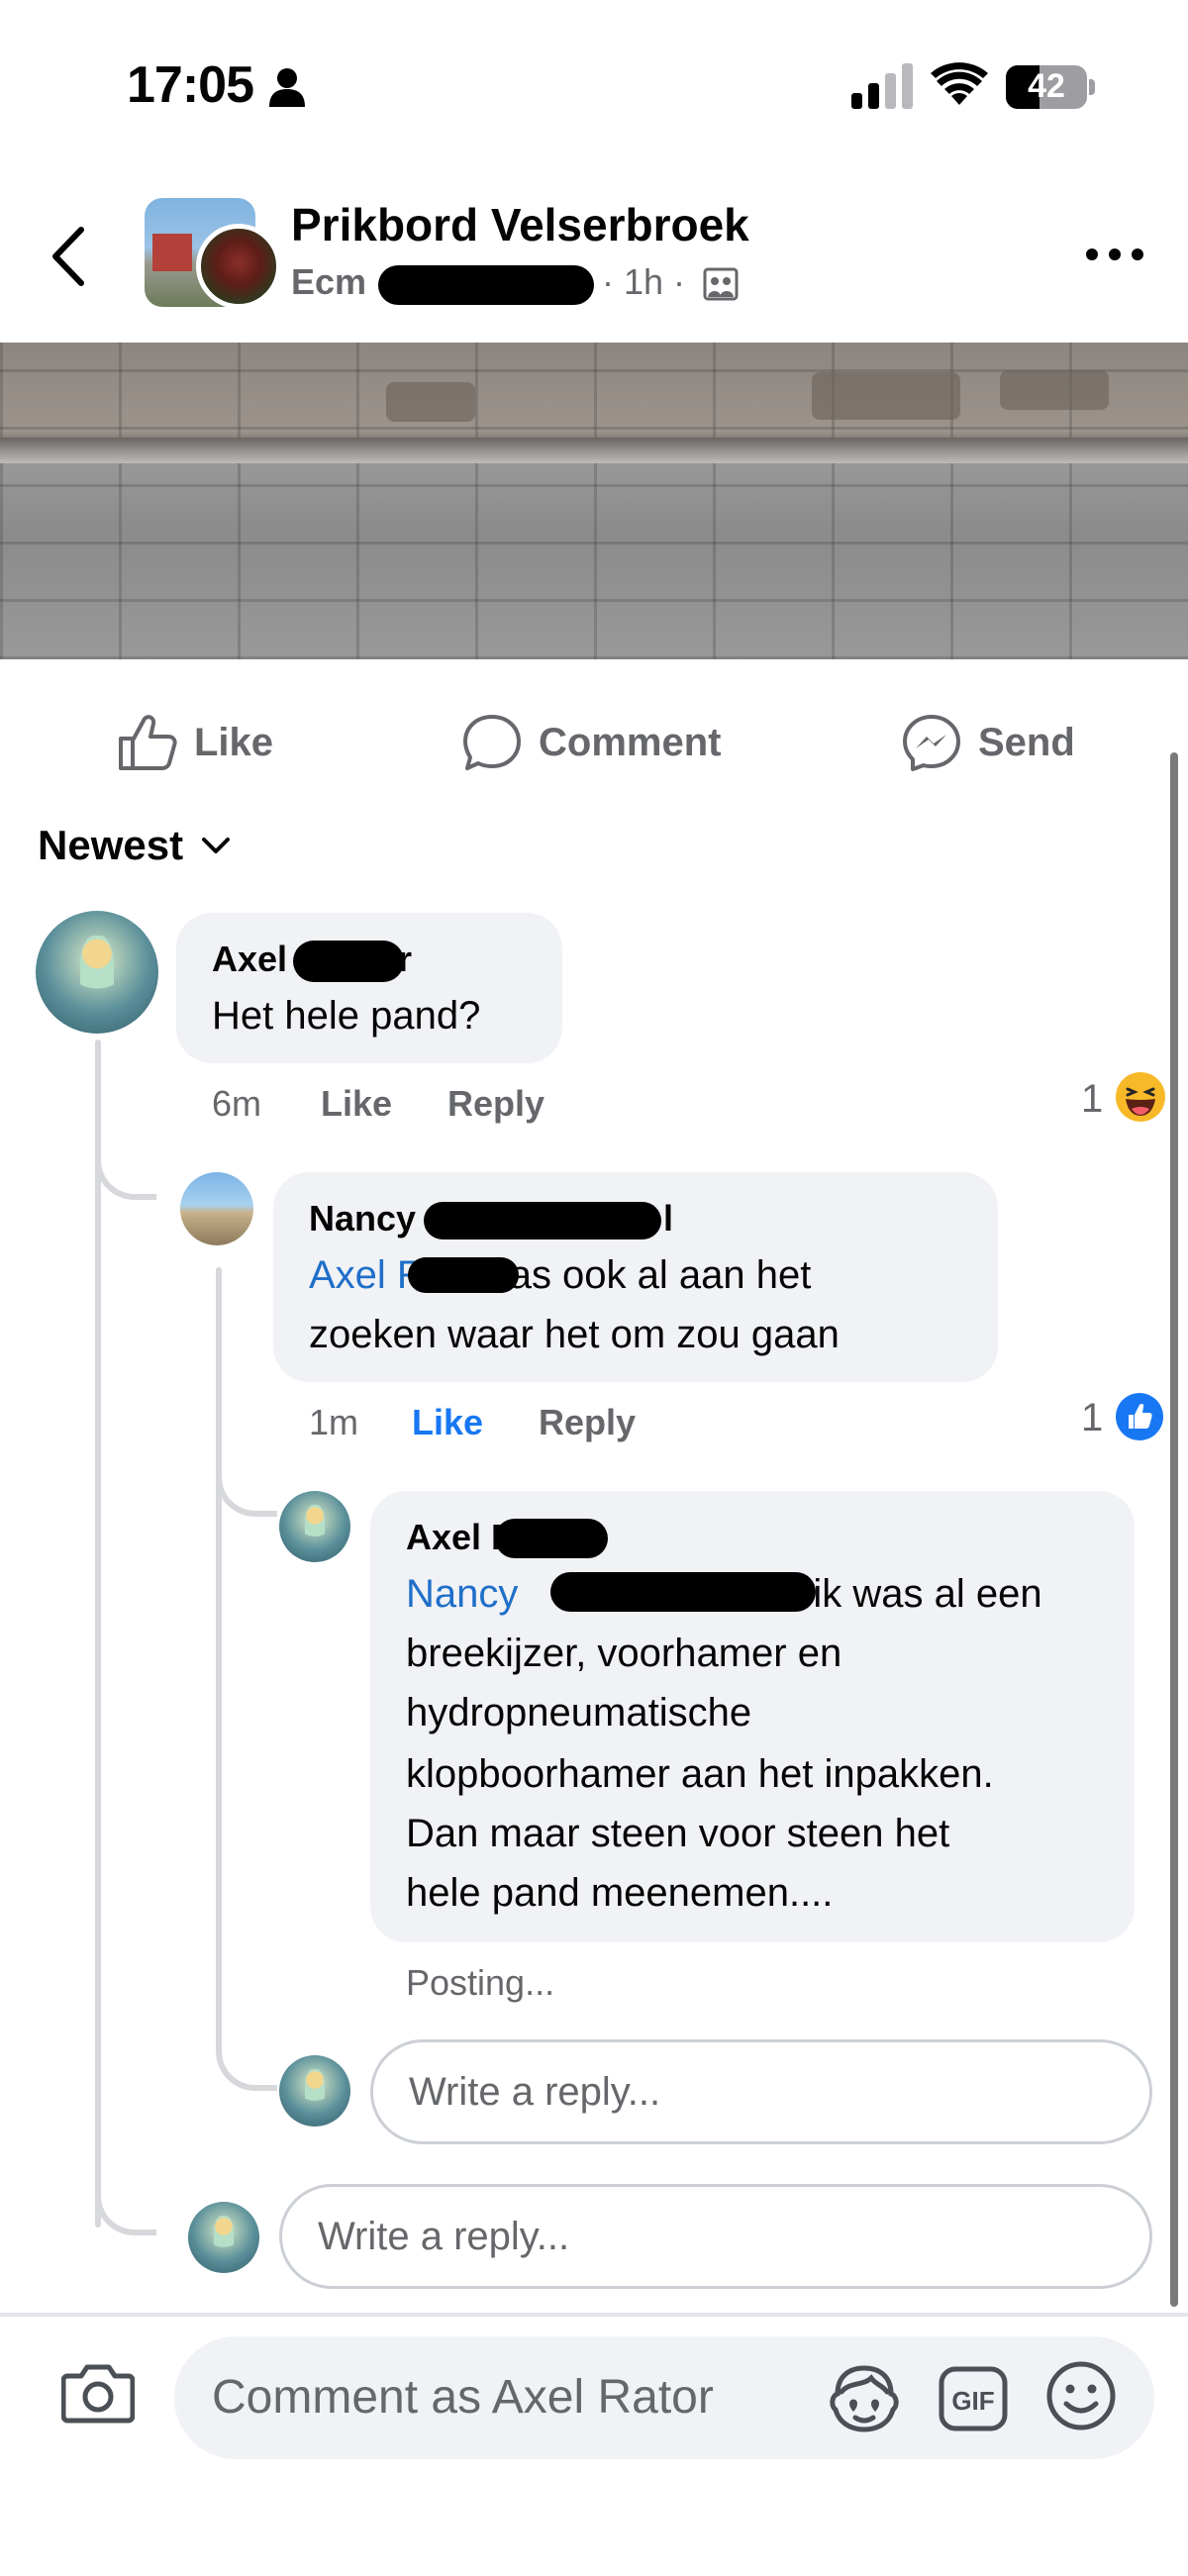  Describe the element at coordinates (932, 743) in the screenshot. I see `messenger-icon` at that location.